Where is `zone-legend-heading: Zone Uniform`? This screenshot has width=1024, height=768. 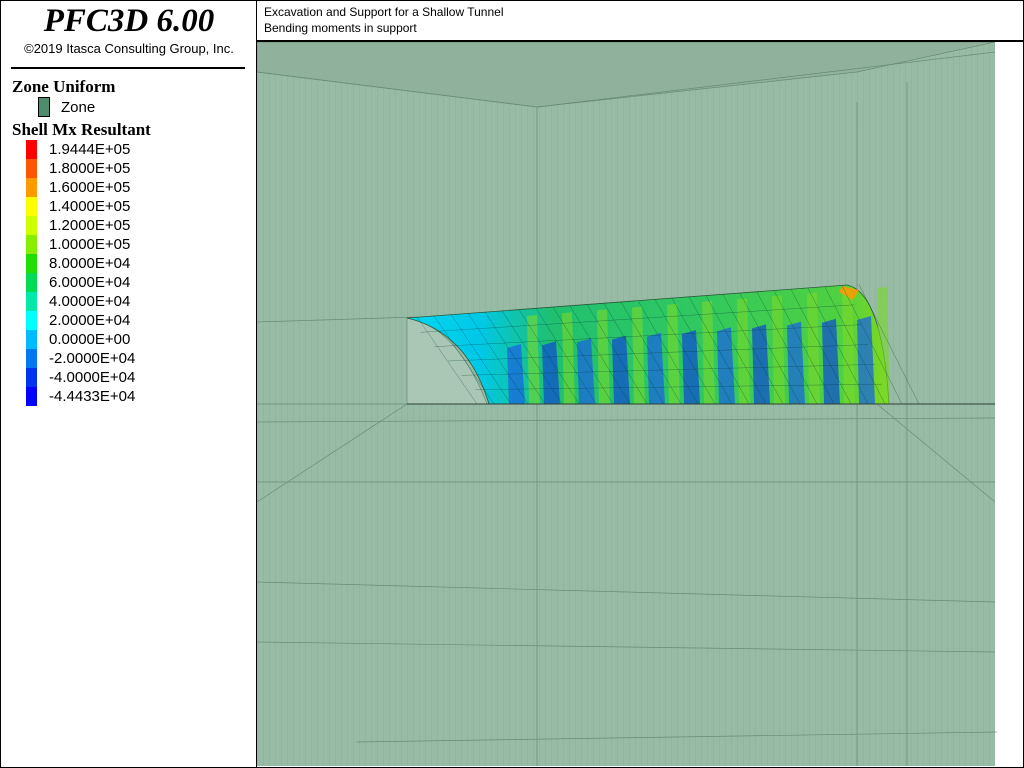
zone-legend-heading: Zone Uniform is located at coordinates (64, 86).